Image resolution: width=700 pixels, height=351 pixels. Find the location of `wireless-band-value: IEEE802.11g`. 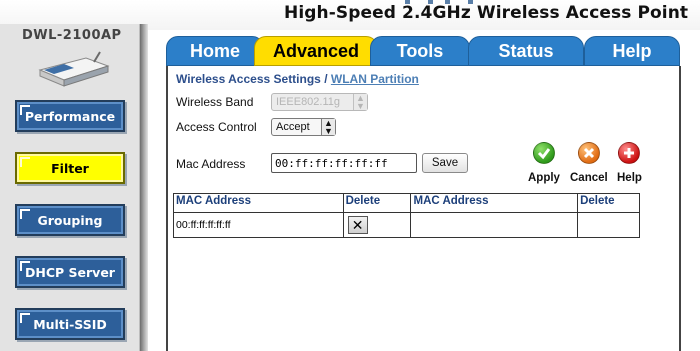

wireless-band-value: IEEE802.11g is located at coordinates (308, 102).